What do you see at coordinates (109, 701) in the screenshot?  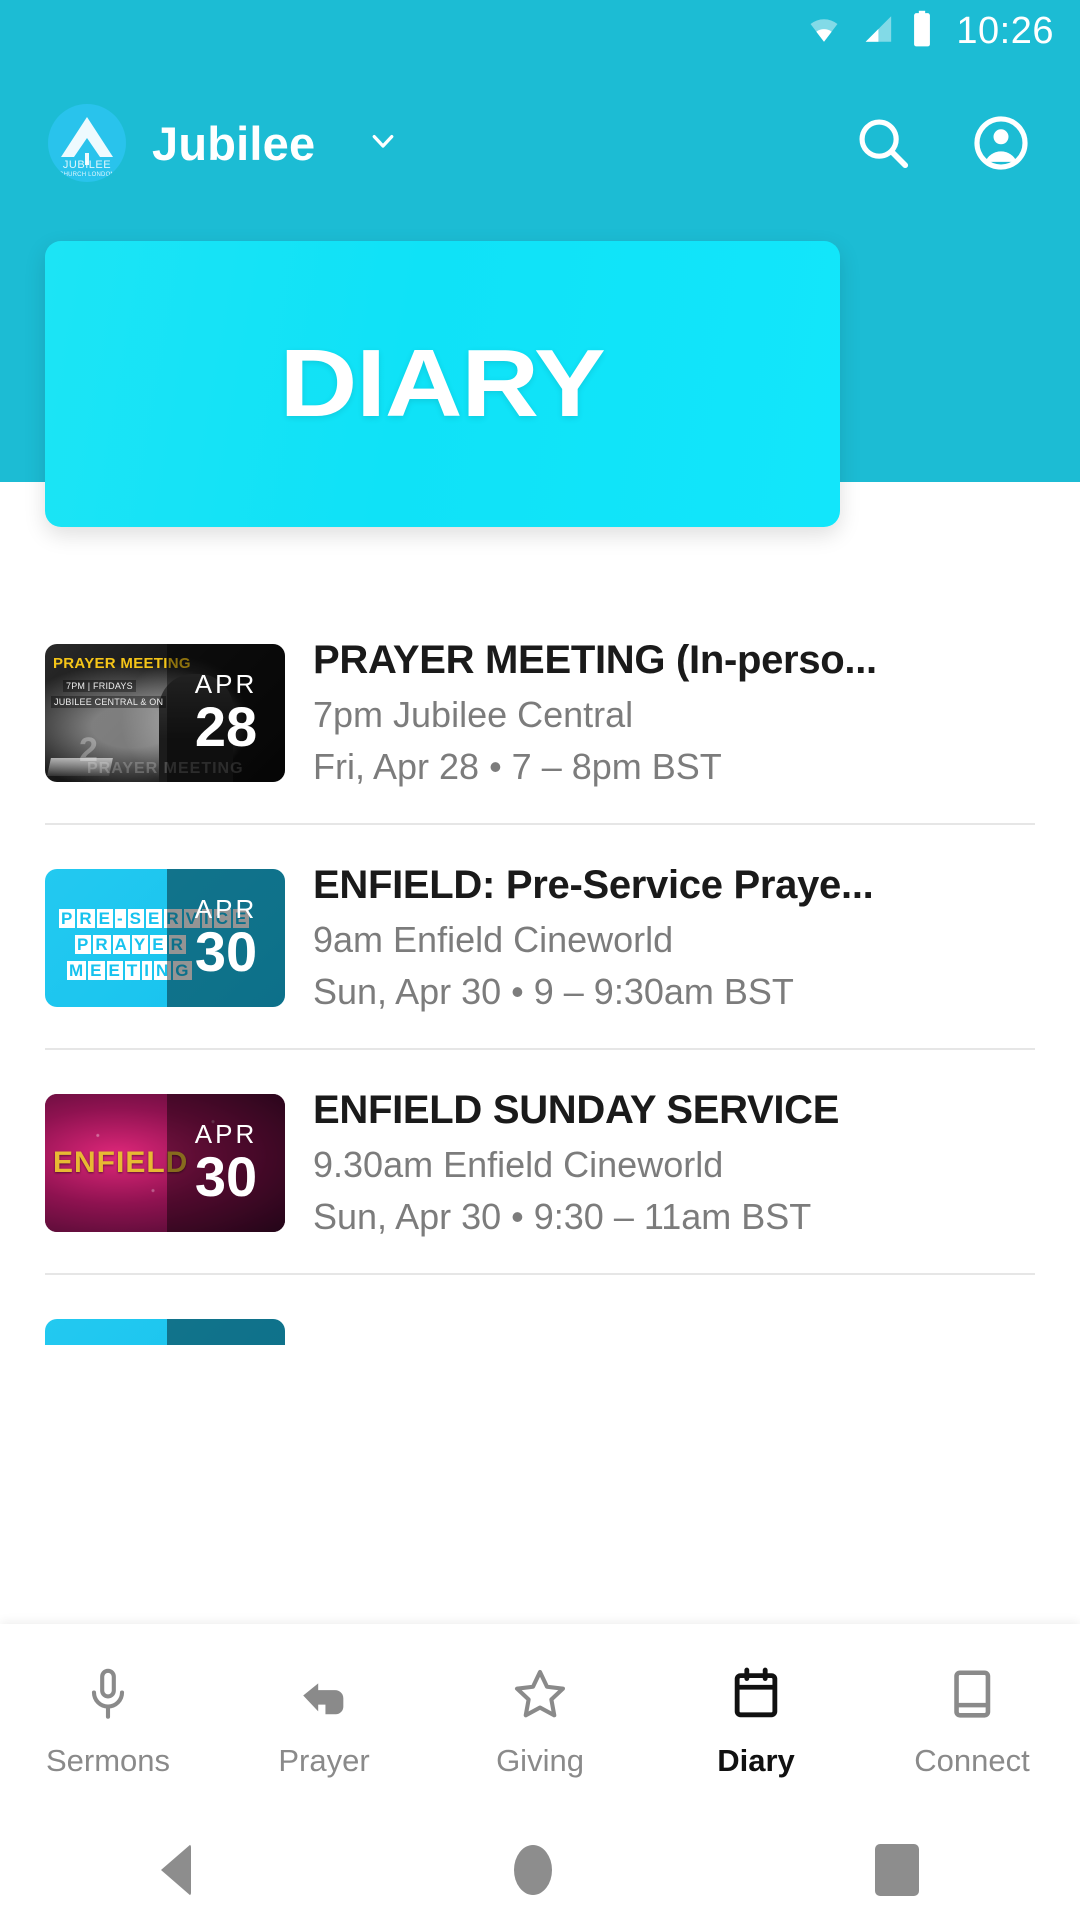 I see `thumb-line-2: JUBILEE CENTRAL & ON` at bounding box center [109, 701].